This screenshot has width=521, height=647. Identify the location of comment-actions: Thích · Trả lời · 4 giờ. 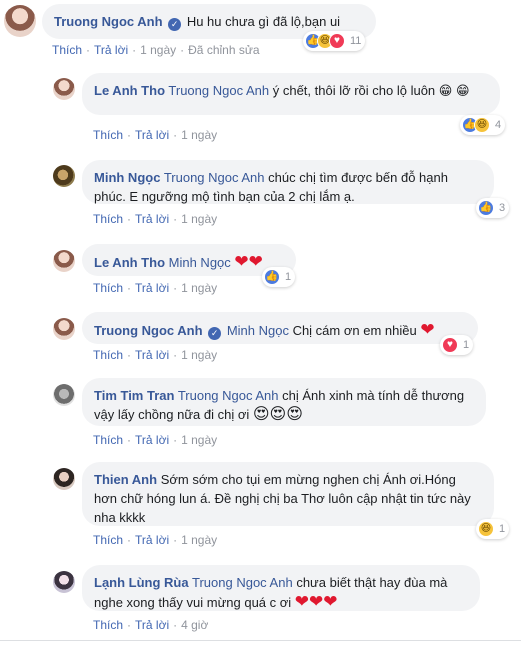
(151, 625).